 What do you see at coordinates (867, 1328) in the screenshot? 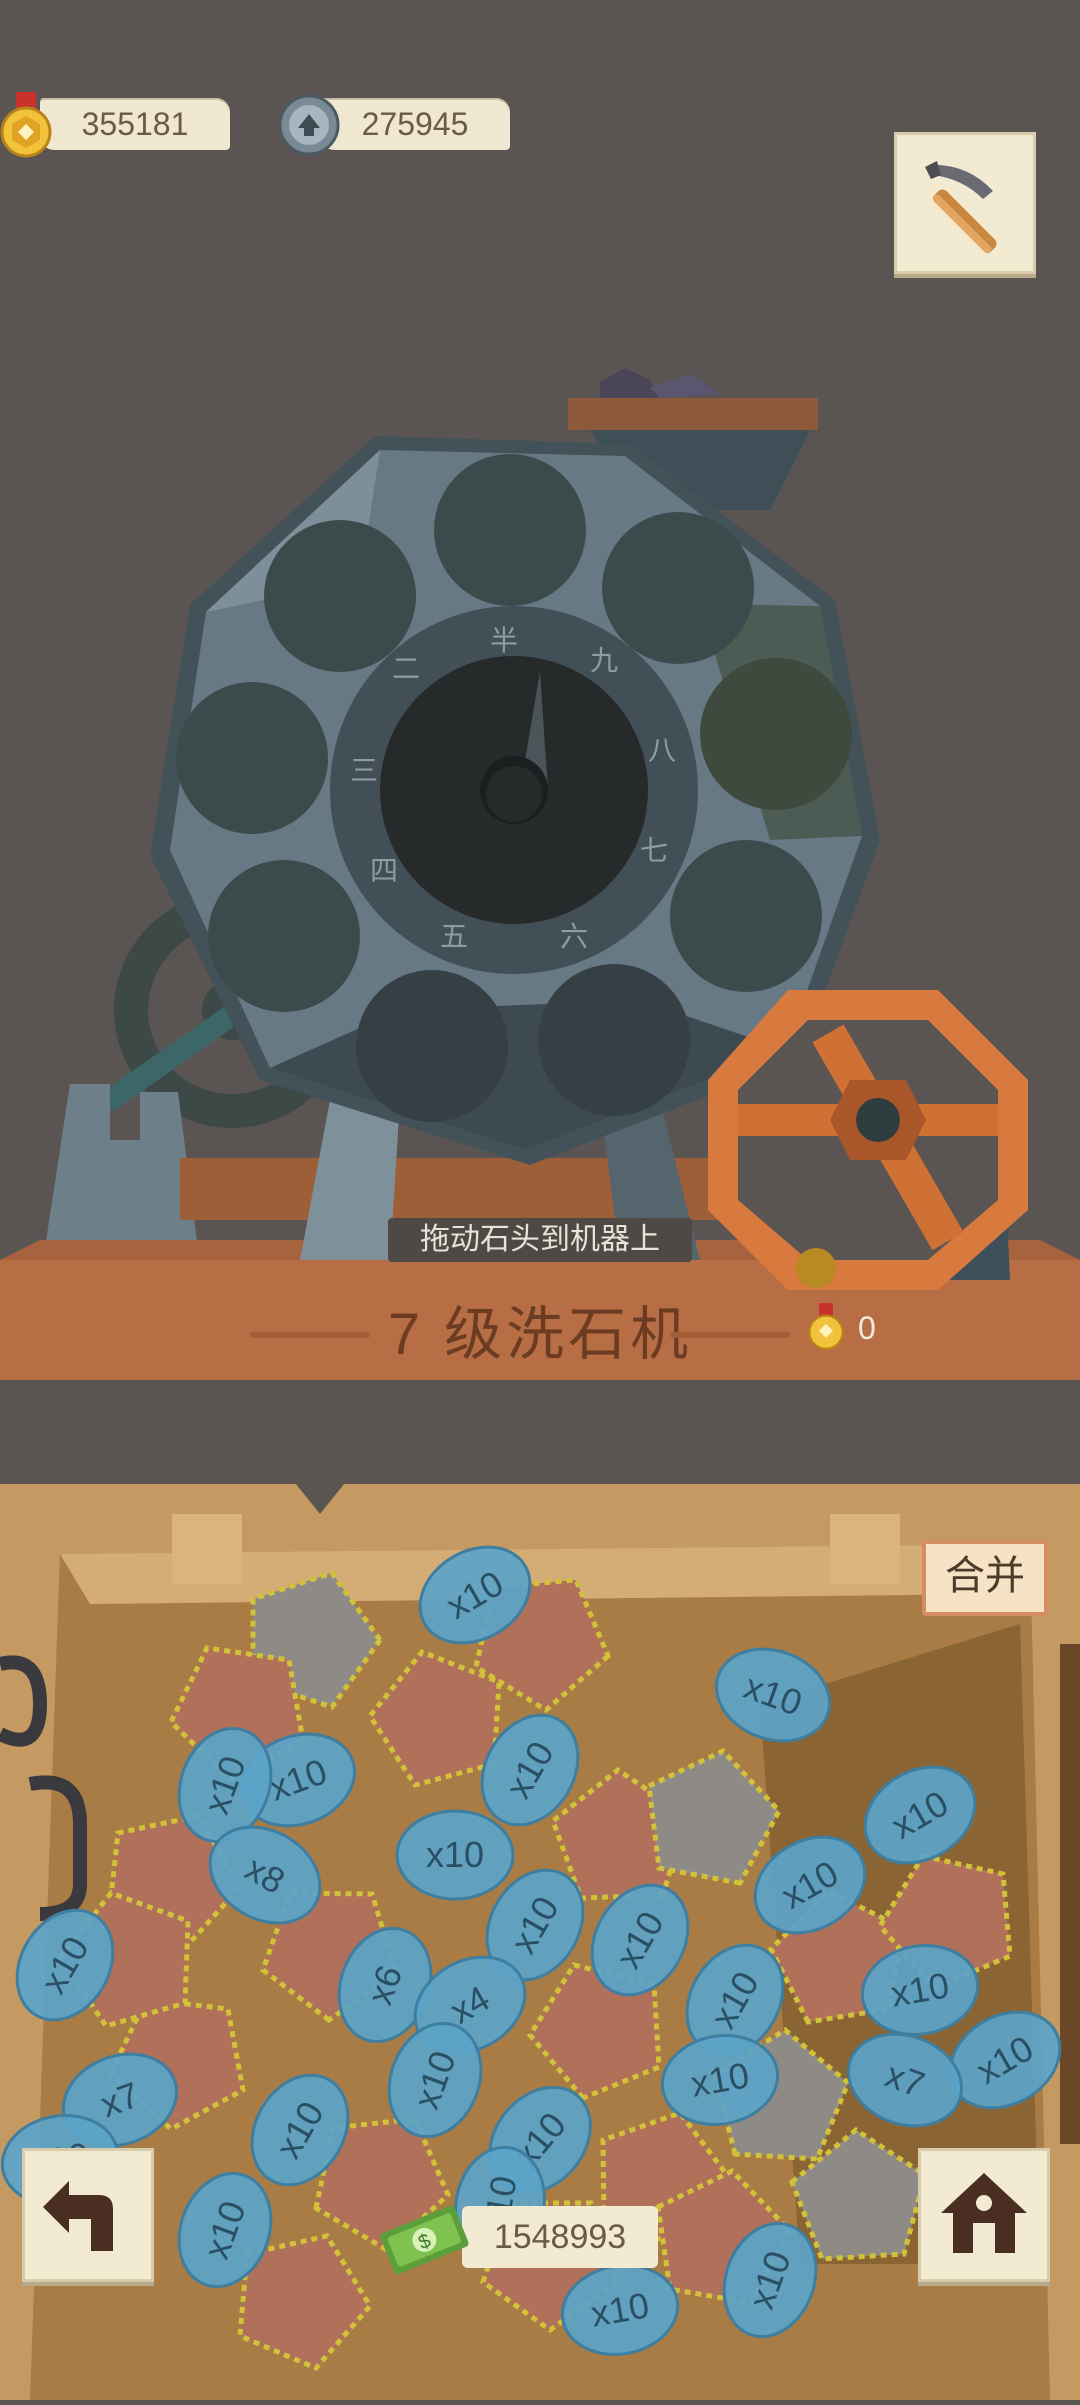
I see `reward-count: 0` at bounding box center [867, 1328].